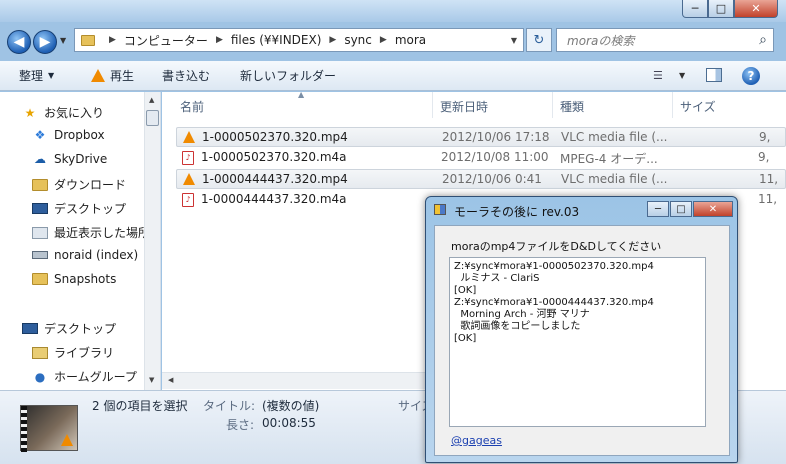  I want to click on app-icon, so click(440, 209).